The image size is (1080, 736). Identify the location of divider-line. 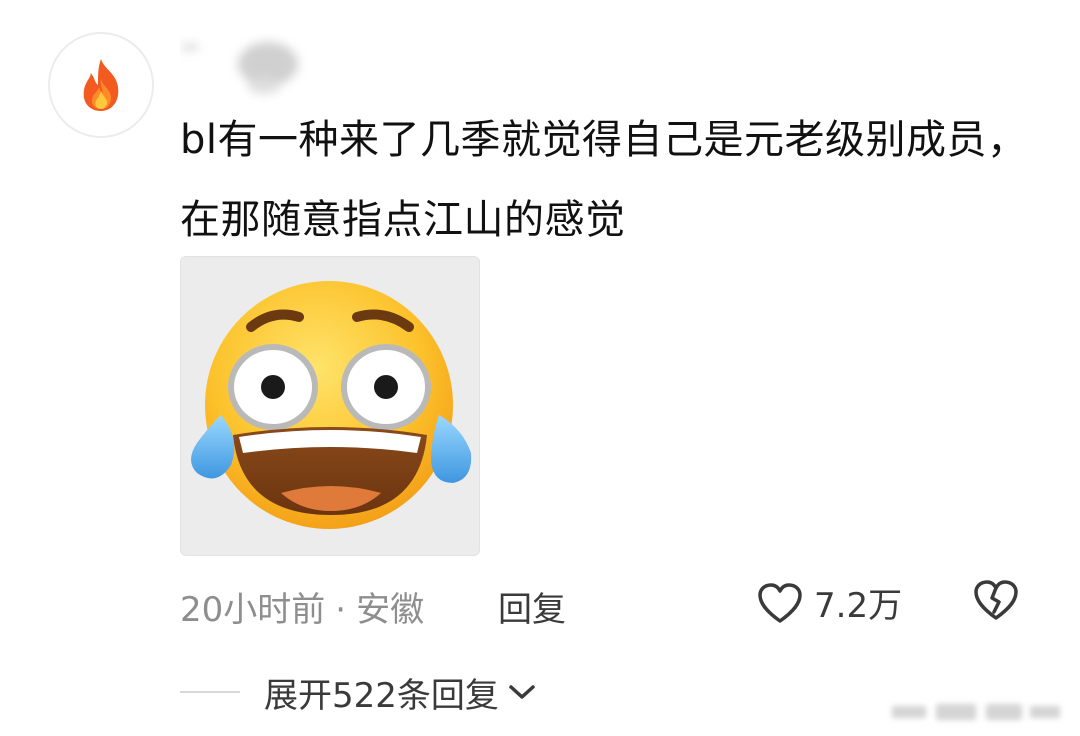
(210, 692).